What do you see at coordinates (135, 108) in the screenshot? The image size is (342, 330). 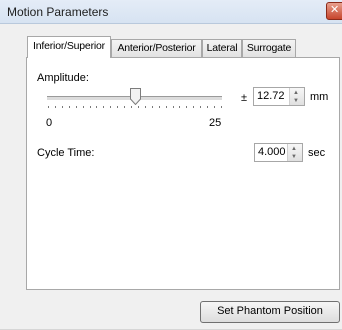 I see `amplitude-slider-ticks` at bounding box center [135, 108].